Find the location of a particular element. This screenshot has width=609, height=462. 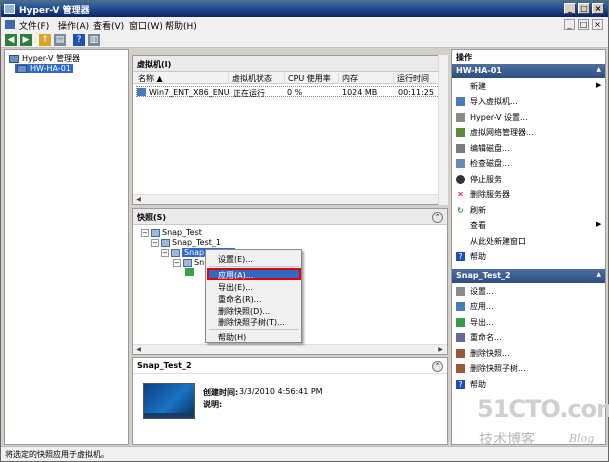

action-stop-service: 停止服务 is located at coordinates (479, 179).